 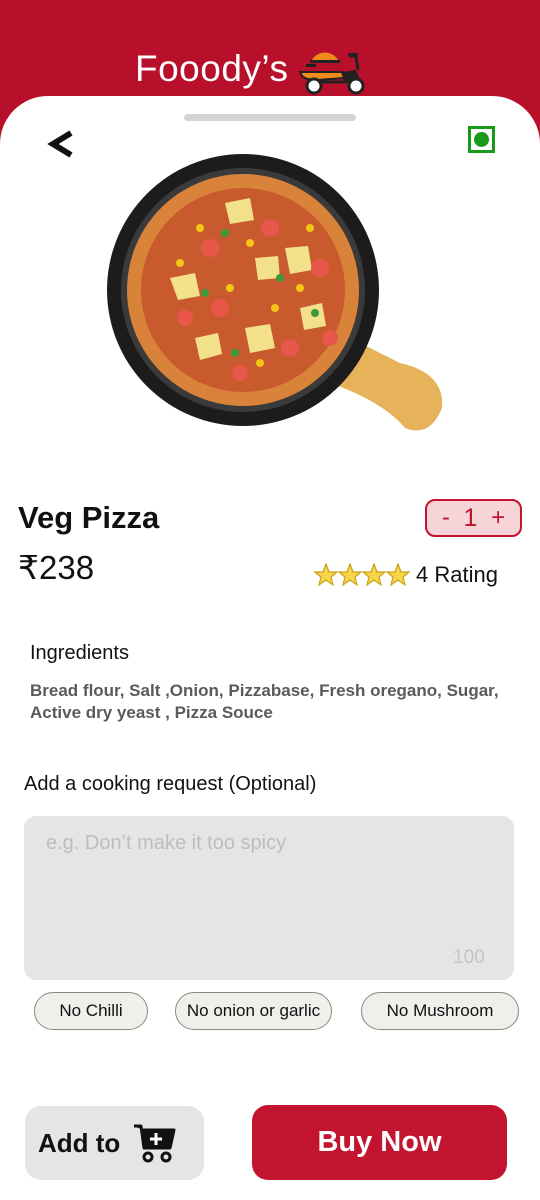 What do you see at coordinates (498, 518) in the screenshot?
I see `increment-button: +` at bounding box center [498, 518].